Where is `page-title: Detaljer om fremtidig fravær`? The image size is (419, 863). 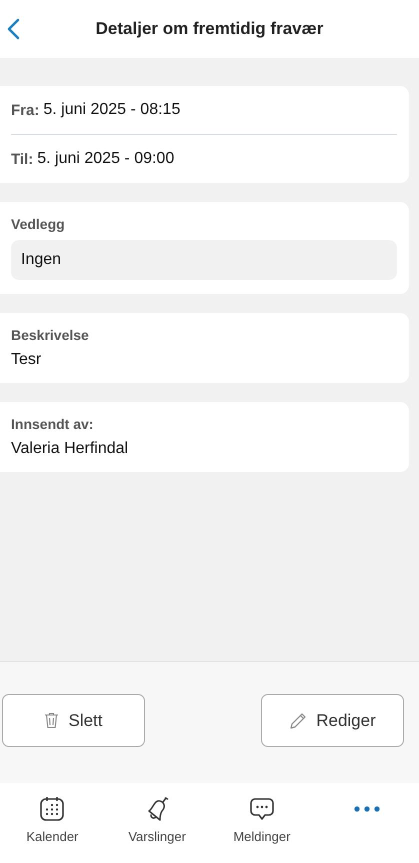 page-title: Detaljer om fremtidig fravær is located at coordinates (210, 29).